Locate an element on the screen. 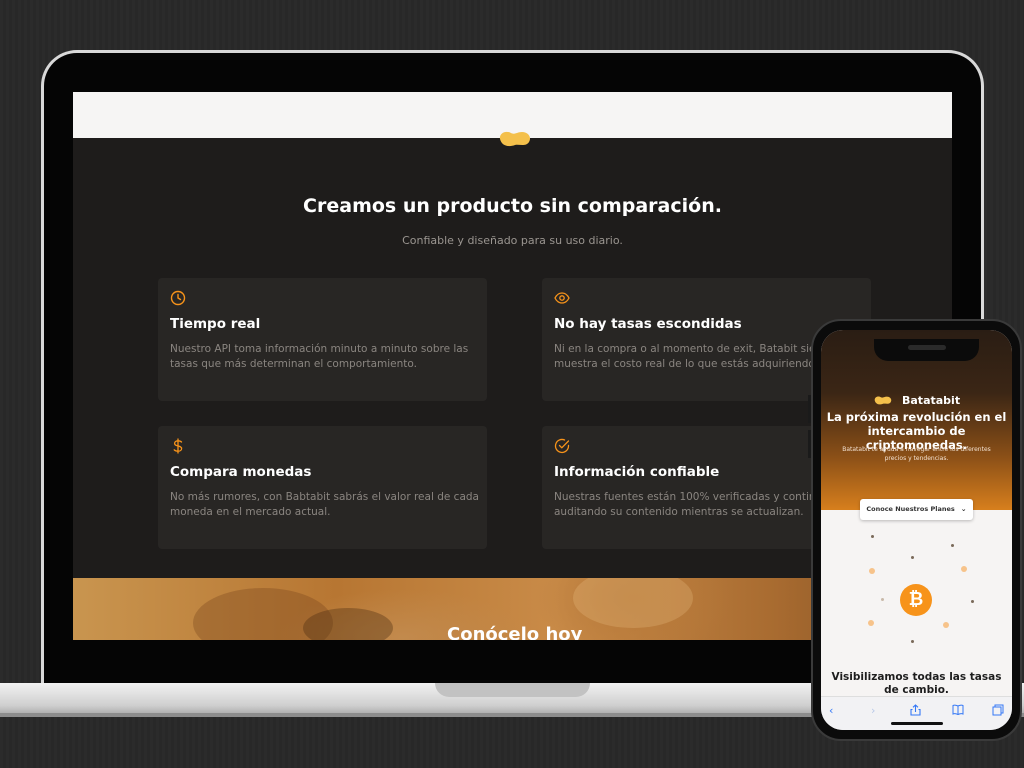 The height and width of the screenshot is (768, 1024). share-icon is located at coordinates (915, 711).